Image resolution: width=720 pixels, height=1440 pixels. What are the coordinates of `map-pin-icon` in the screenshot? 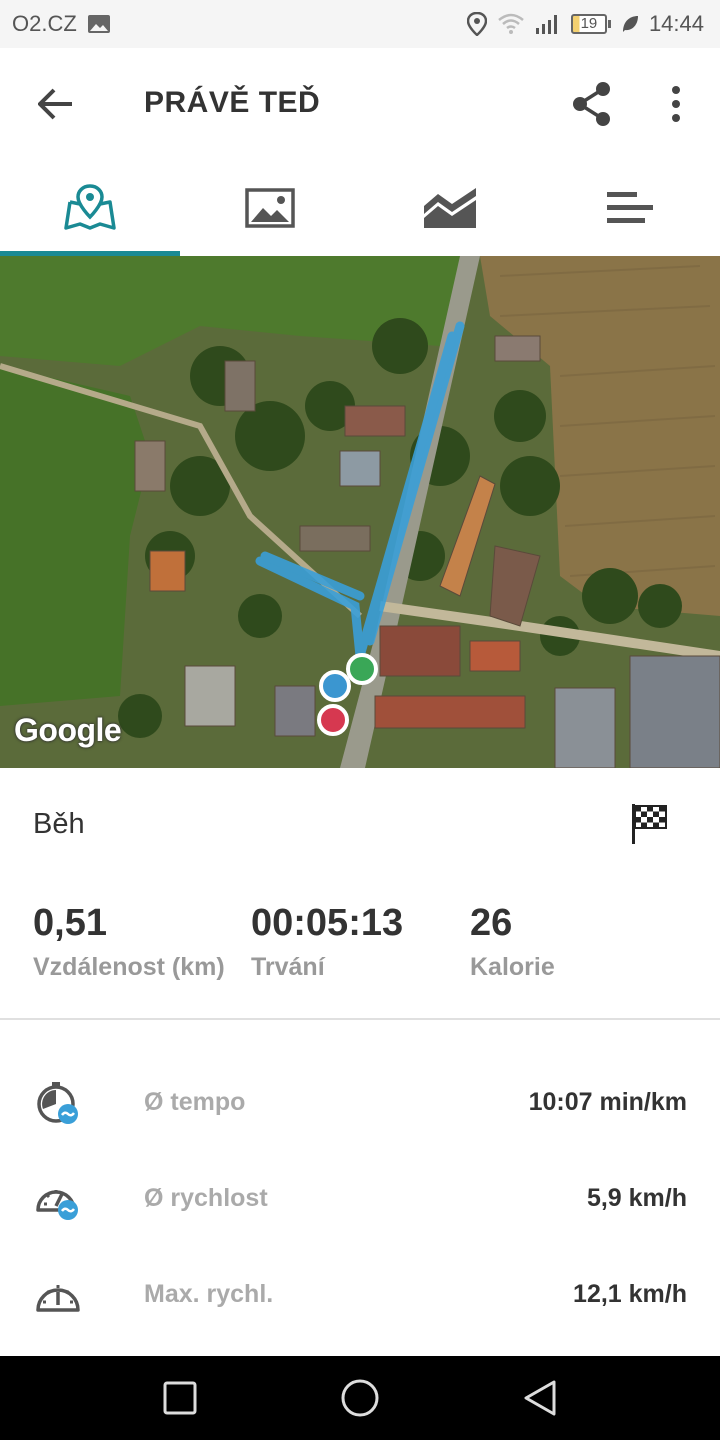 It's located at (90, 207).